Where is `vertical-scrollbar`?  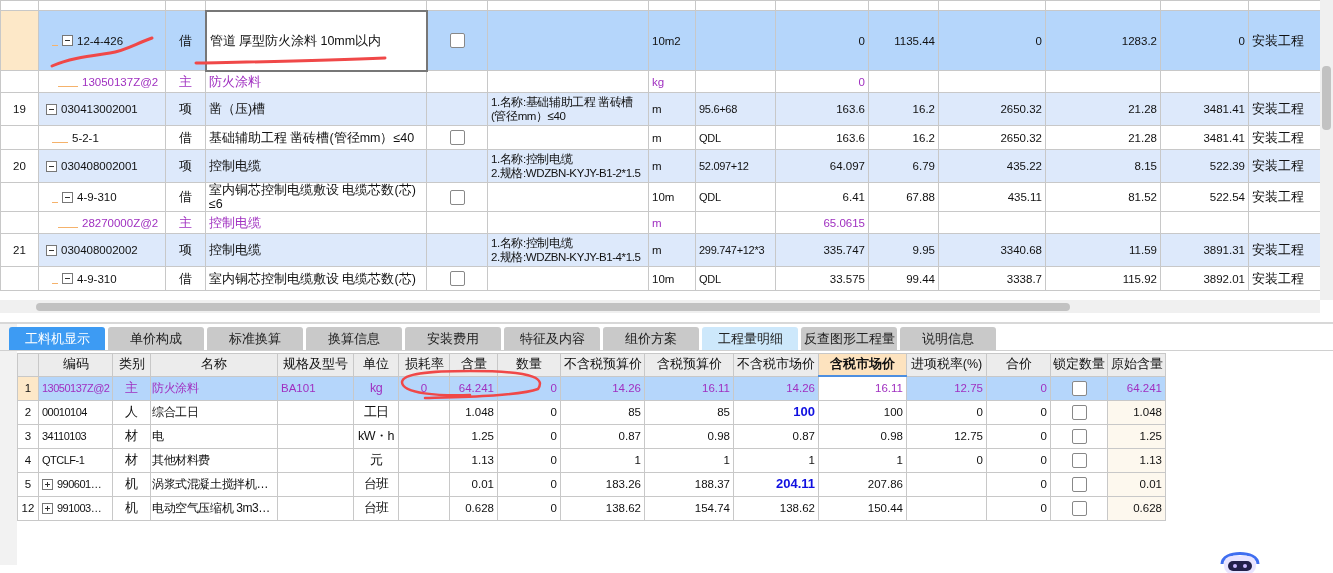
vertical-scrollbar is located at coordinates (1326, 150).